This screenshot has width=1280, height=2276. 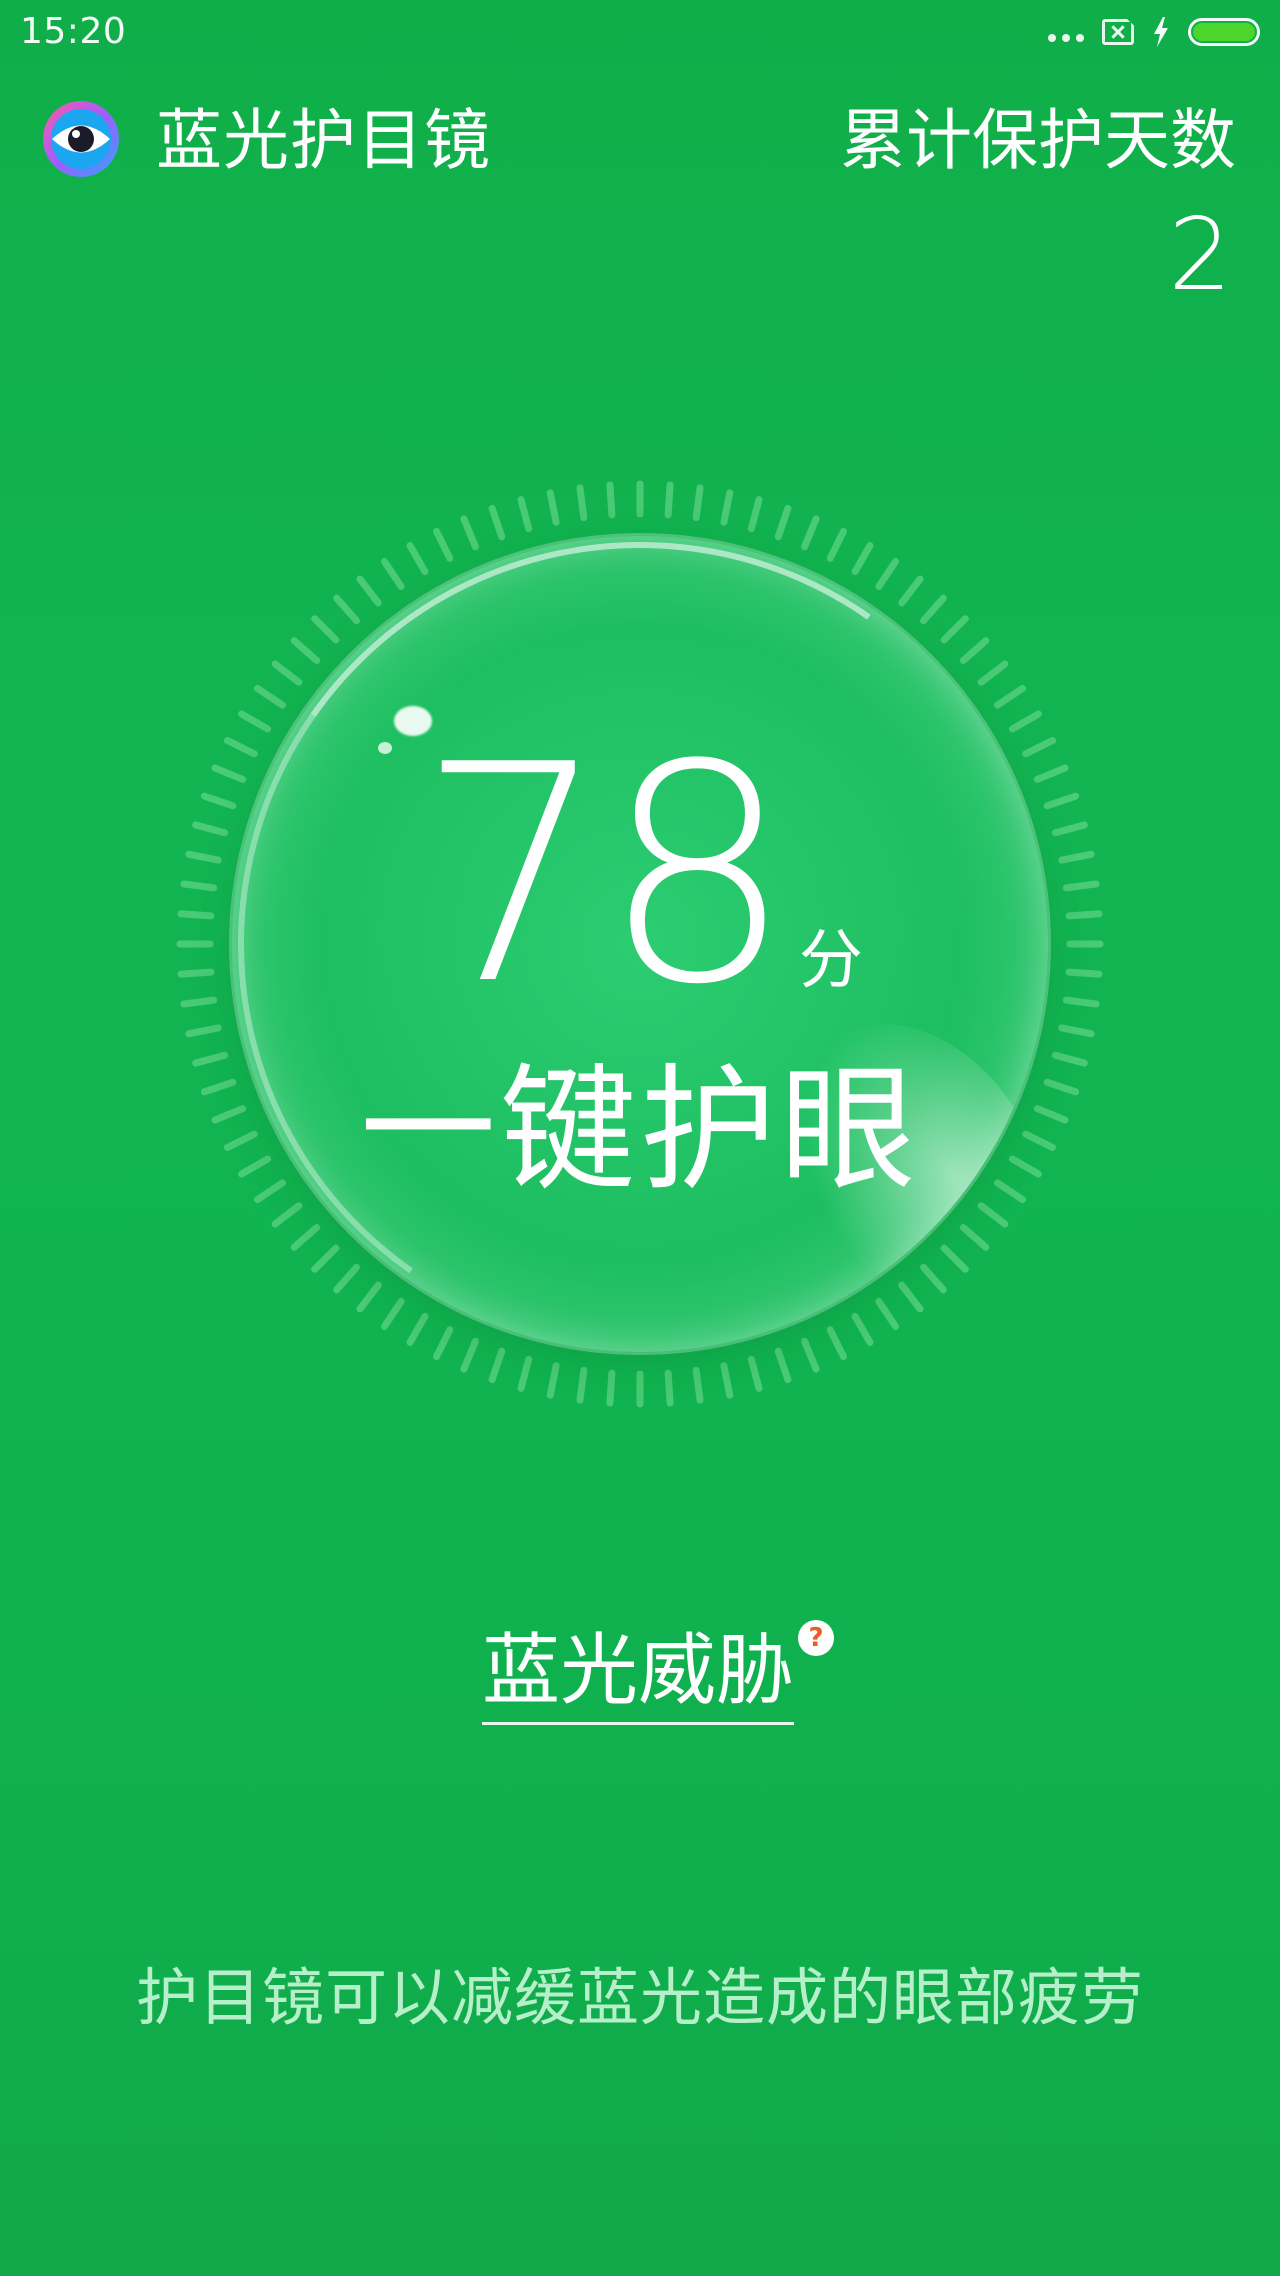 What do you see at coordinates (1118, 32) in the screenshot?
I see `no-sim-icon` at bounding box center [1118, 32].